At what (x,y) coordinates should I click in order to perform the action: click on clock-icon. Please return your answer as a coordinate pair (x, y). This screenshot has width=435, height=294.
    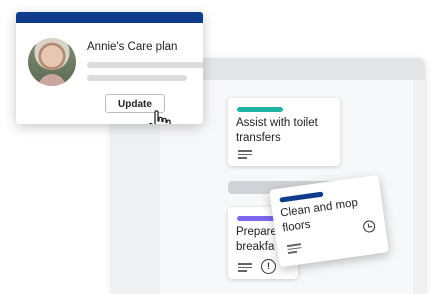
    Looking at the image, I should click on (369, 226).